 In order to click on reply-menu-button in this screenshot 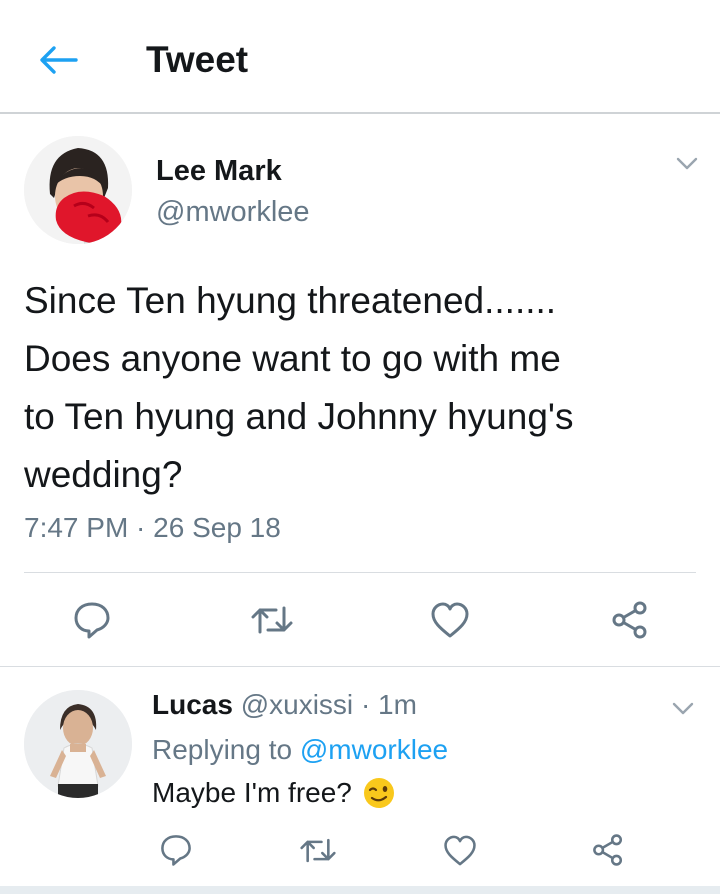, I will do `click(683, 709)`.